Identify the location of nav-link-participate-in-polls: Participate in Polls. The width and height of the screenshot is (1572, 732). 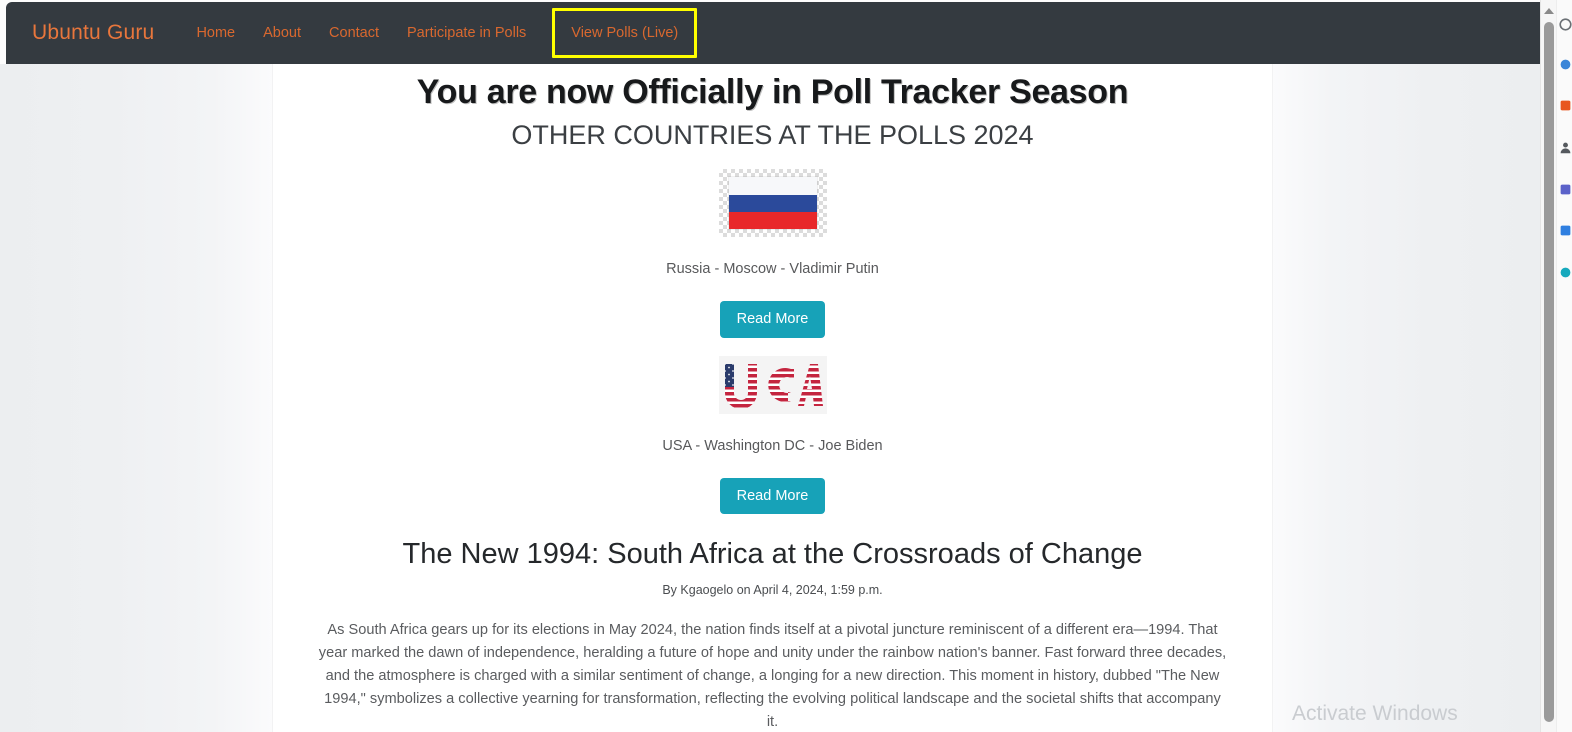
(466, 33).